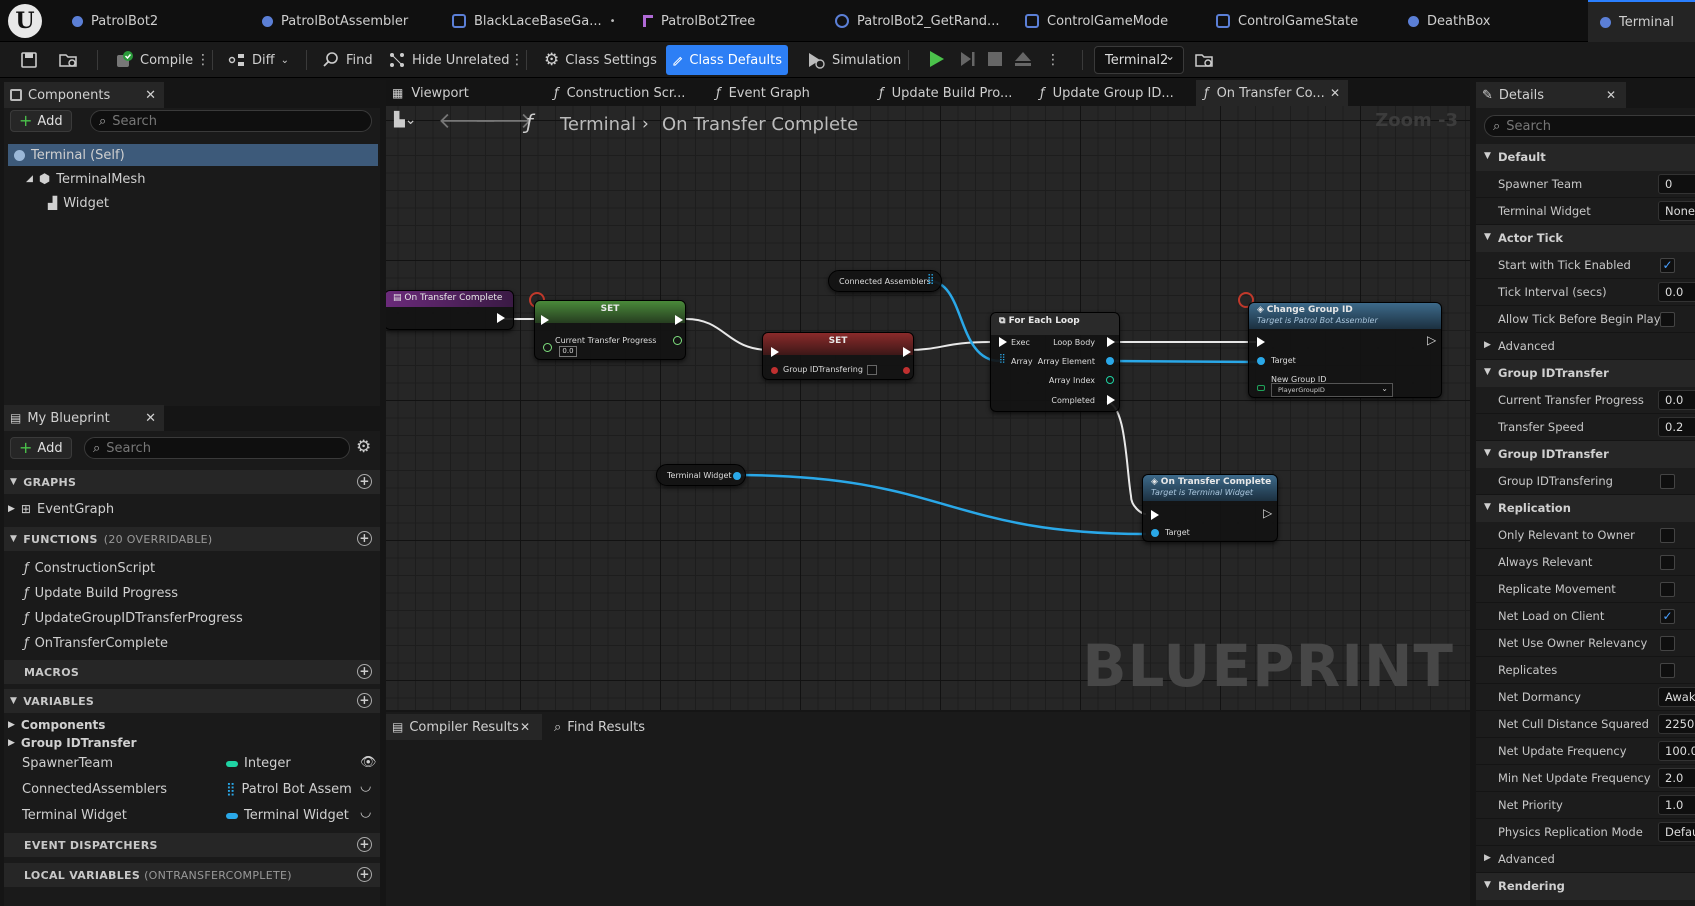  I want to click on play-options-icon: ⋮, so click(1053, 60).